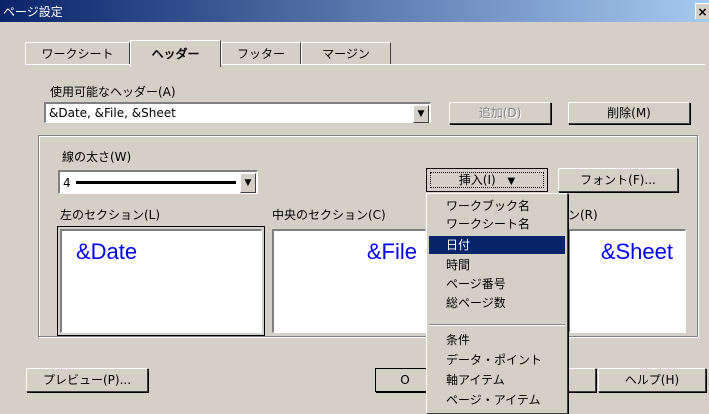 Image resolution: width=709 pixels, height=414 pixels. I want to click on delete-button-label: 削除(M), so click(629, 113).